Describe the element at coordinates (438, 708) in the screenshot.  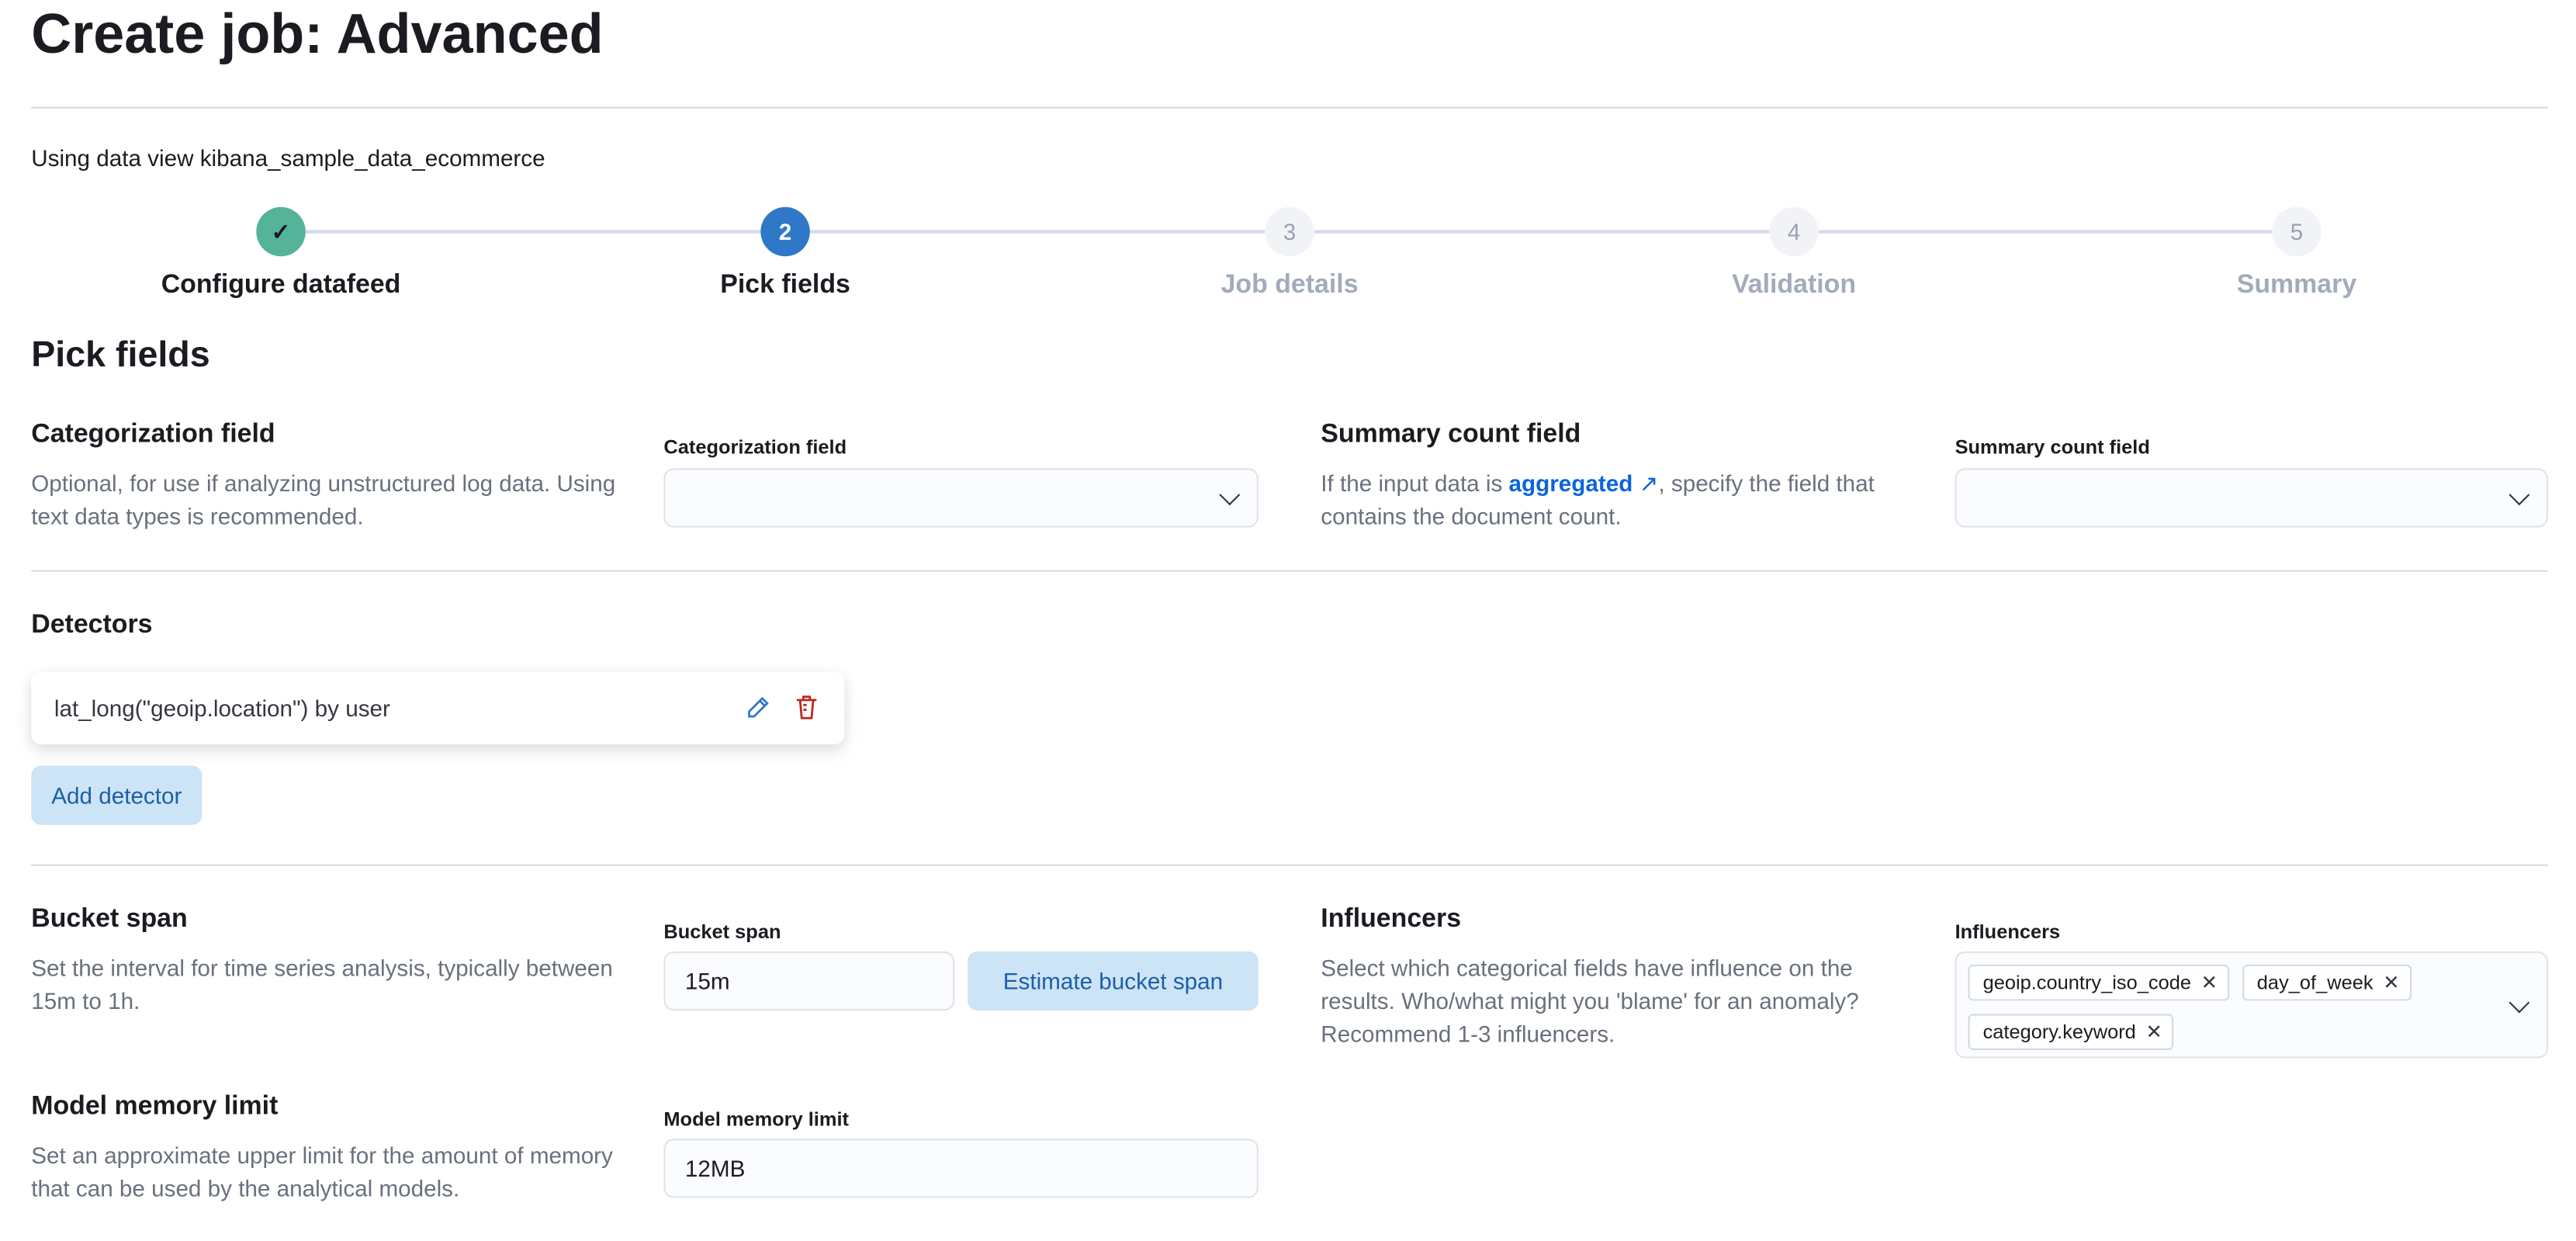
I see `detector-card: lat_long("geoip.location") by user` at that location.